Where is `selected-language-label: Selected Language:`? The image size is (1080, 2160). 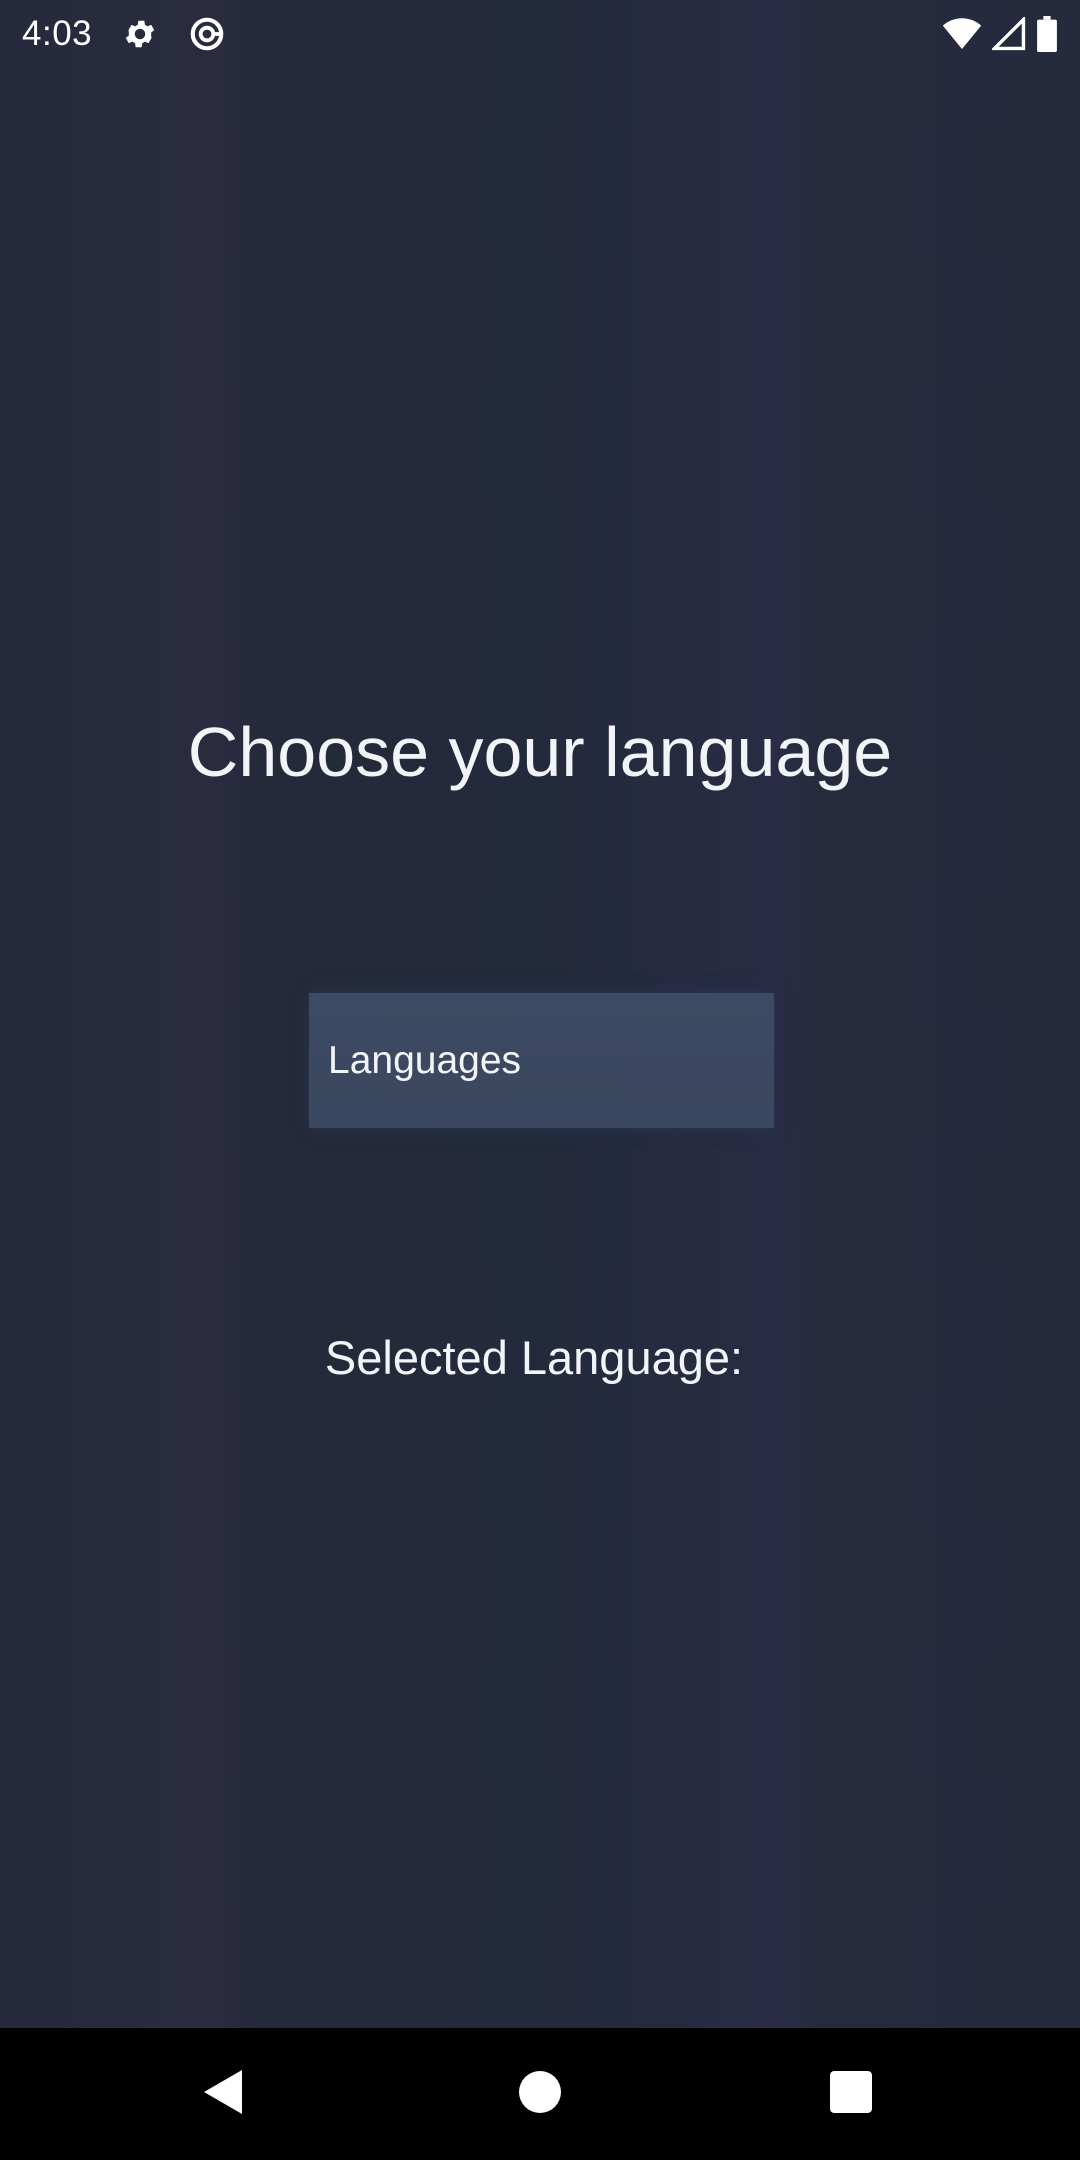
selected-language-label: Selected Language: is located at coordinates (534, 1357).